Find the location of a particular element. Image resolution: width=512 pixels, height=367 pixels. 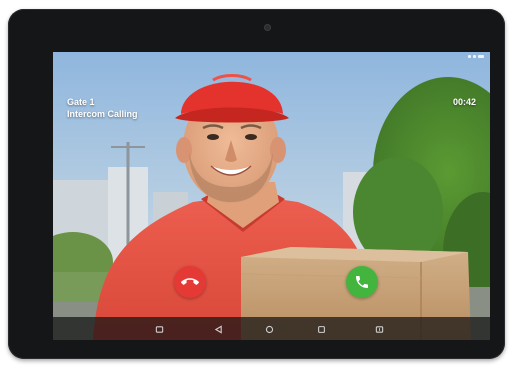

phone-icon is located at coordinates (362, 282).